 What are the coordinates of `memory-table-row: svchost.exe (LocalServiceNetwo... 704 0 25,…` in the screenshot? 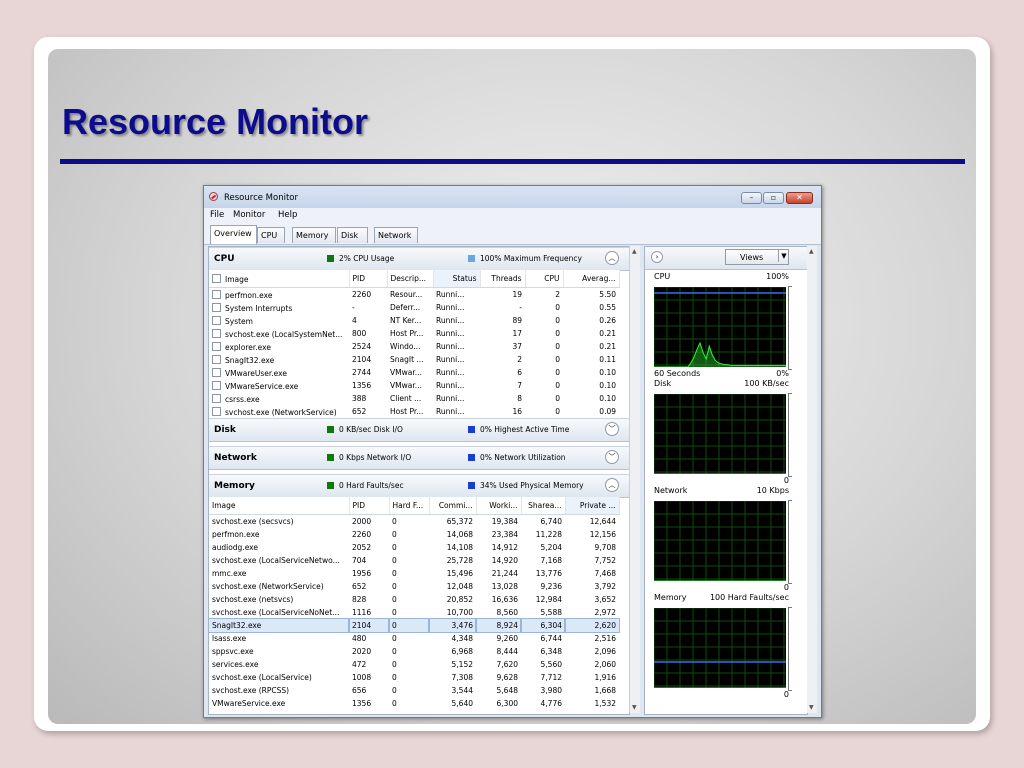 It's located at (414, 560).